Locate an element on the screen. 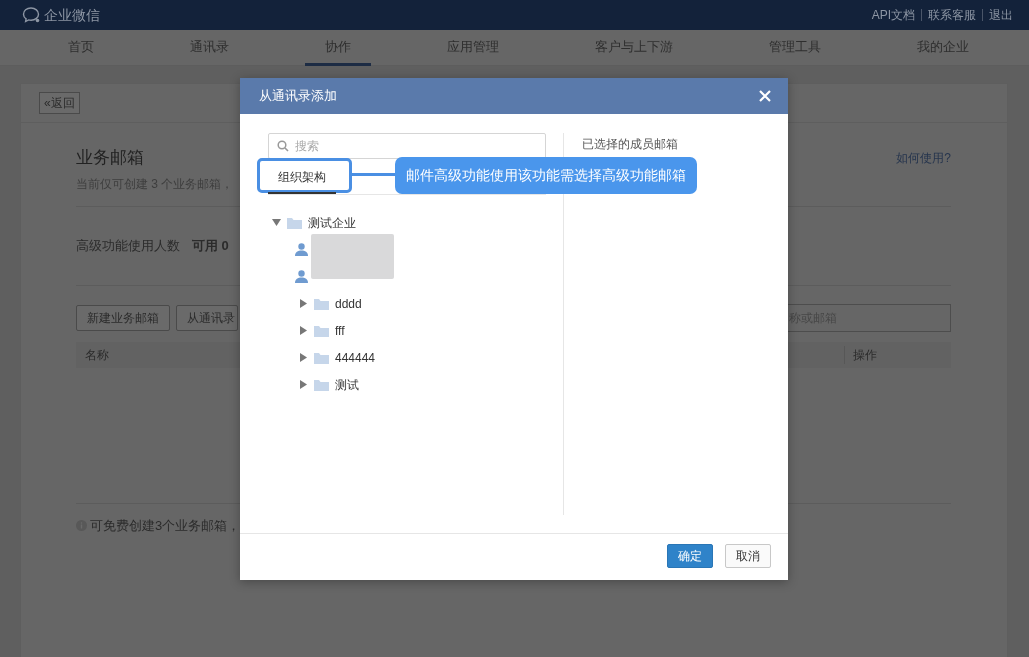 The height and width of the screenshot is (657, 1029). logo-text: 企业微信 is located at coordinates (72, 15).